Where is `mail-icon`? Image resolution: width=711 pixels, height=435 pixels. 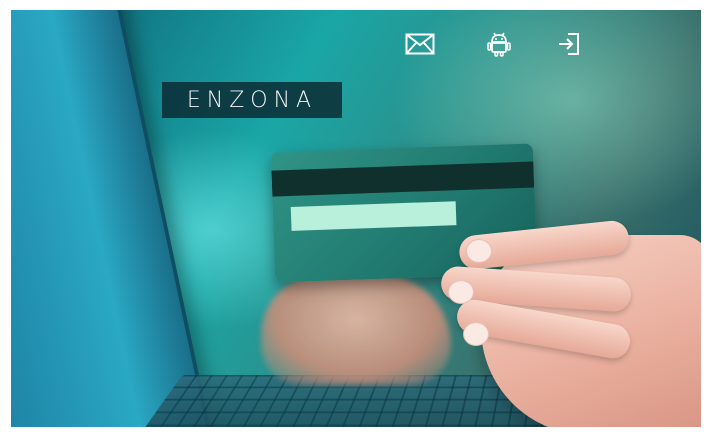
mail-icon is located at coordinates (420, 44).